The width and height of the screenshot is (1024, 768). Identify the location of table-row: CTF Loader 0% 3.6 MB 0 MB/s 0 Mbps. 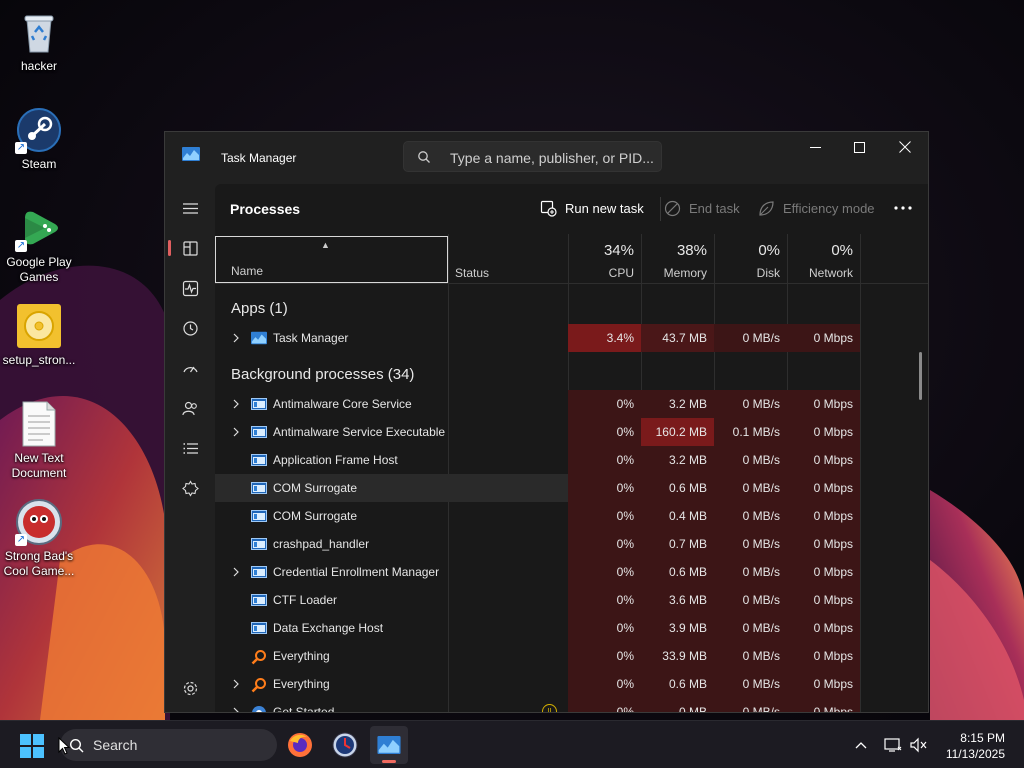
(537, 600).